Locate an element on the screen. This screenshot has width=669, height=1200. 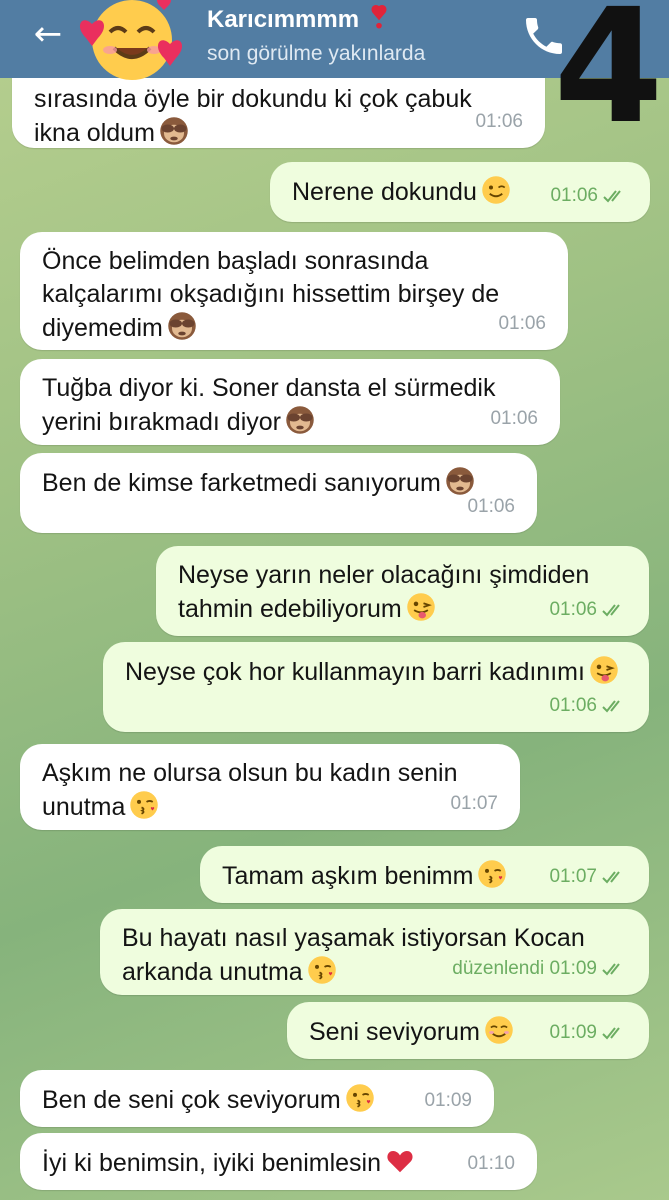
outgoing-message: Seni seviyorum 01:09 is located at coordinates (468, 1030).